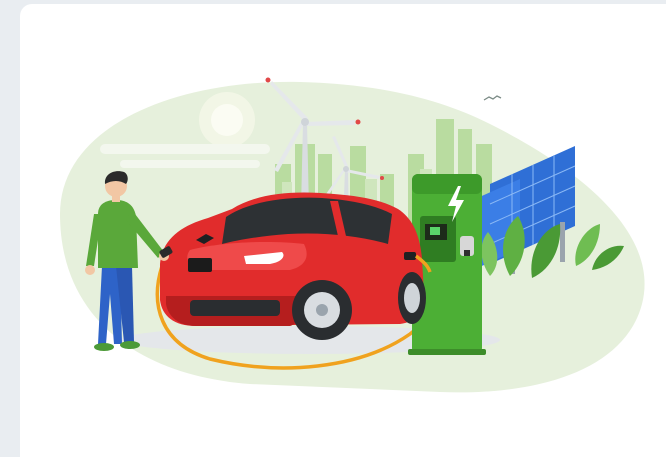  Describe the element at coordinates (200, 265) in the screenshot. I see `license-plate` at that location.